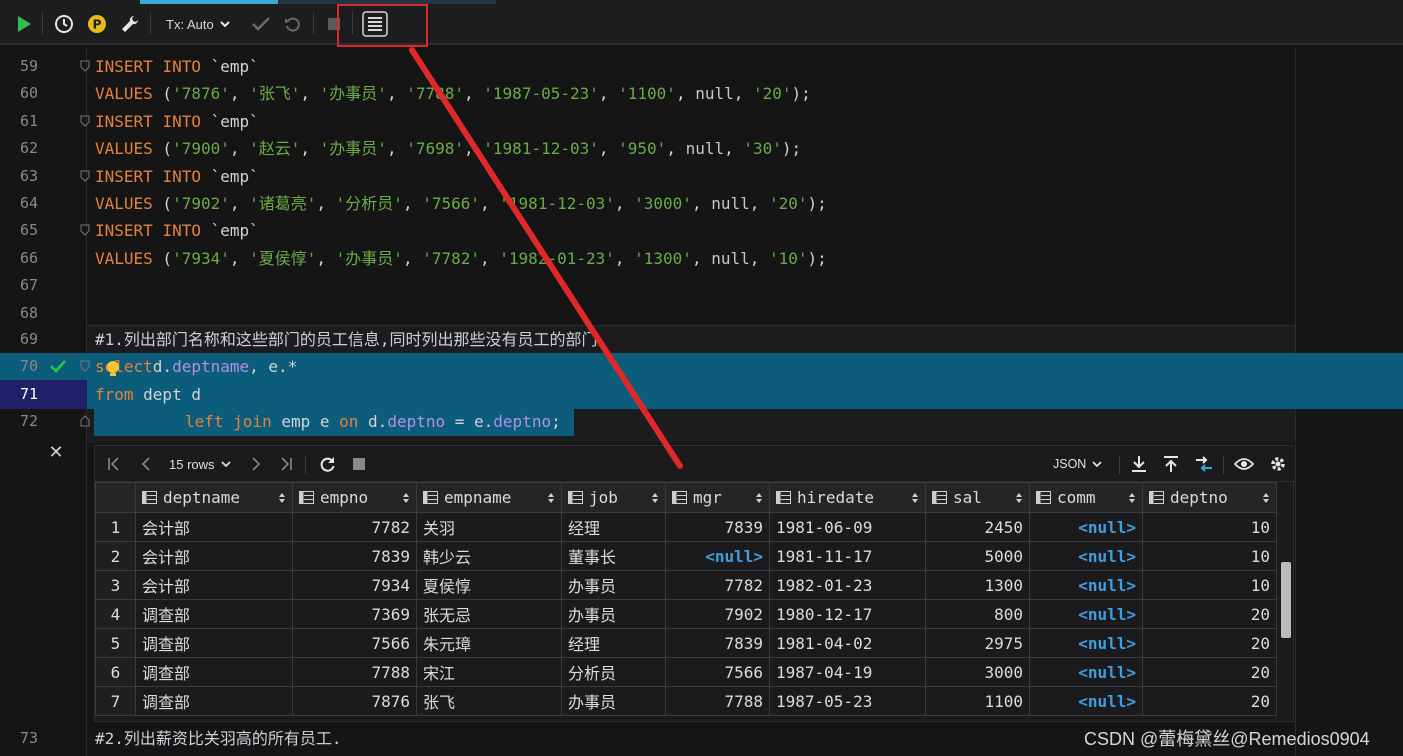 The image size is (1403, 756). Describe the element at coordinates (613, 556) in the screenshot. I see `cell-job: 董事长` at that location.